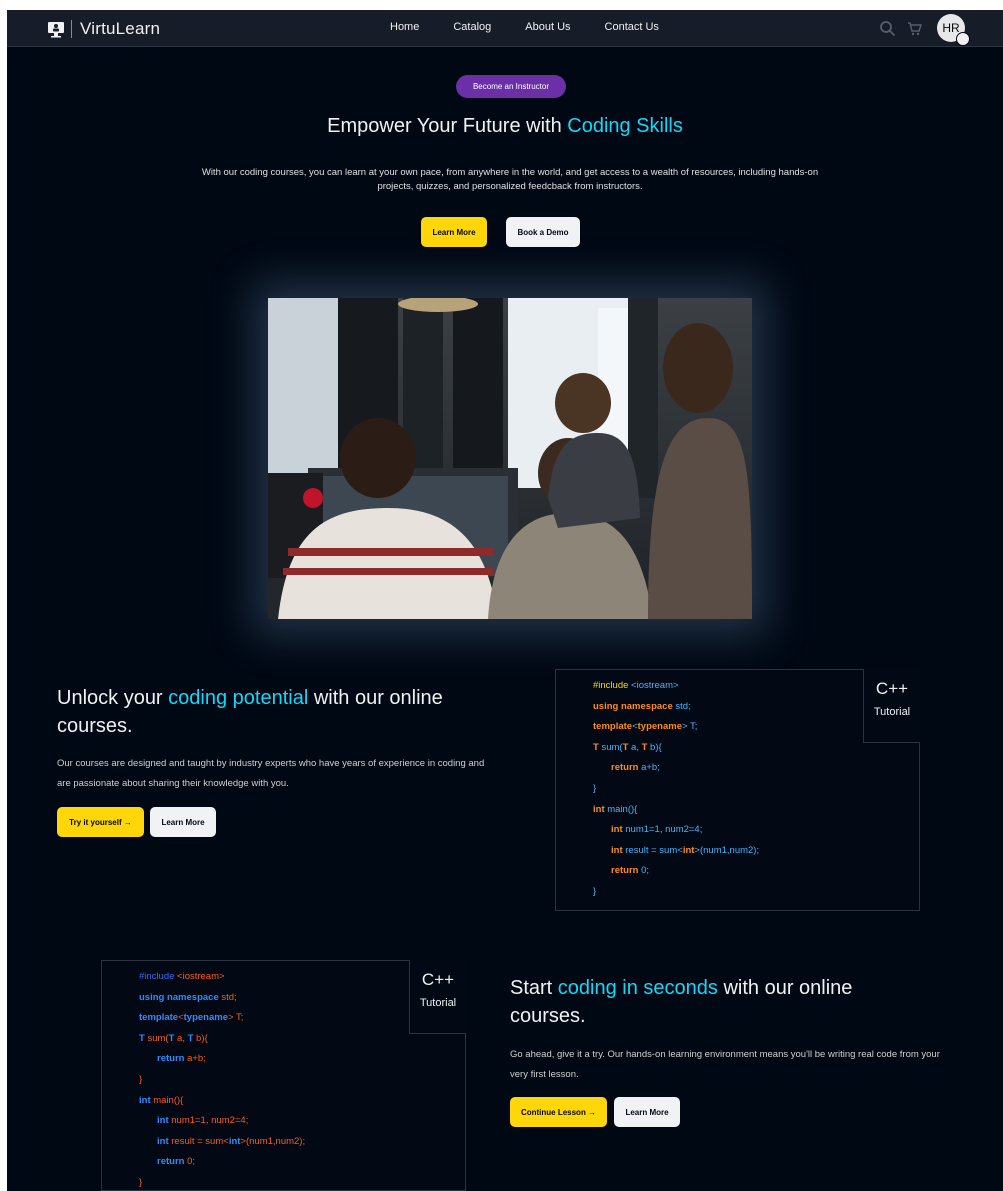 This screenshot has width=1003, height=1191. What do you see at coordinates (534, 988) in the screenshot?
I see `section2-title-text: Start` at bounding box center [534, 988].